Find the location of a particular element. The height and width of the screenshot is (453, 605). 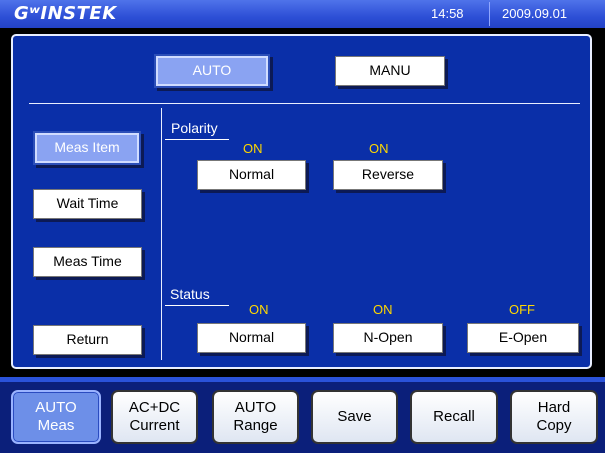

sidebar-item-wait-time: Wait Time is located at coordinates (87, 204).